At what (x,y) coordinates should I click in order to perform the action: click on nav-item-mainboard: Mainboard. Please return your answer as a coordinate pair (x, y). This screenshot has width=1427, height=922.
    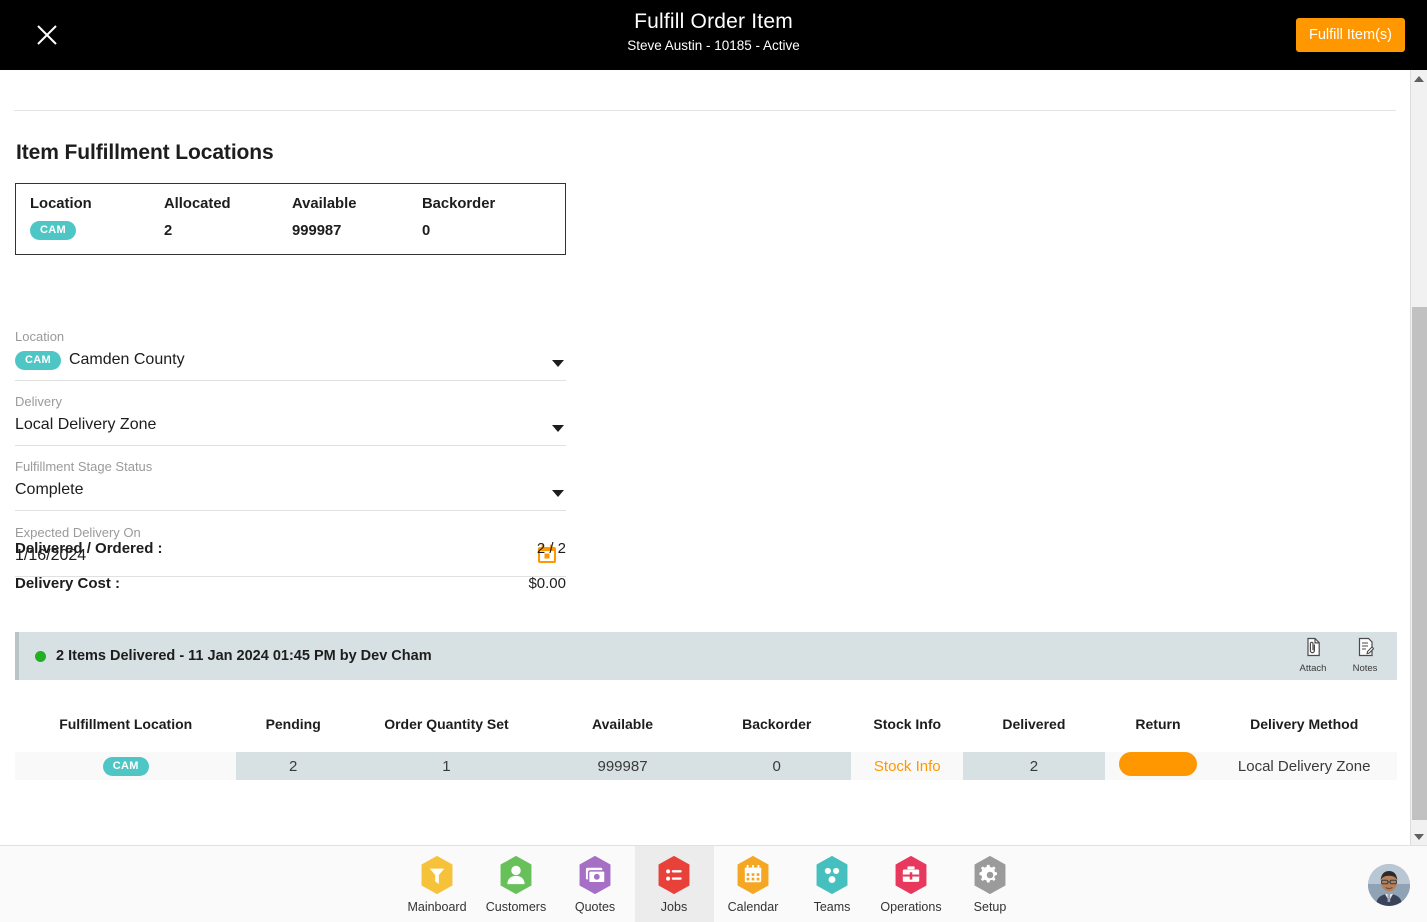
    Looking at the image, I should click on (437, 884).